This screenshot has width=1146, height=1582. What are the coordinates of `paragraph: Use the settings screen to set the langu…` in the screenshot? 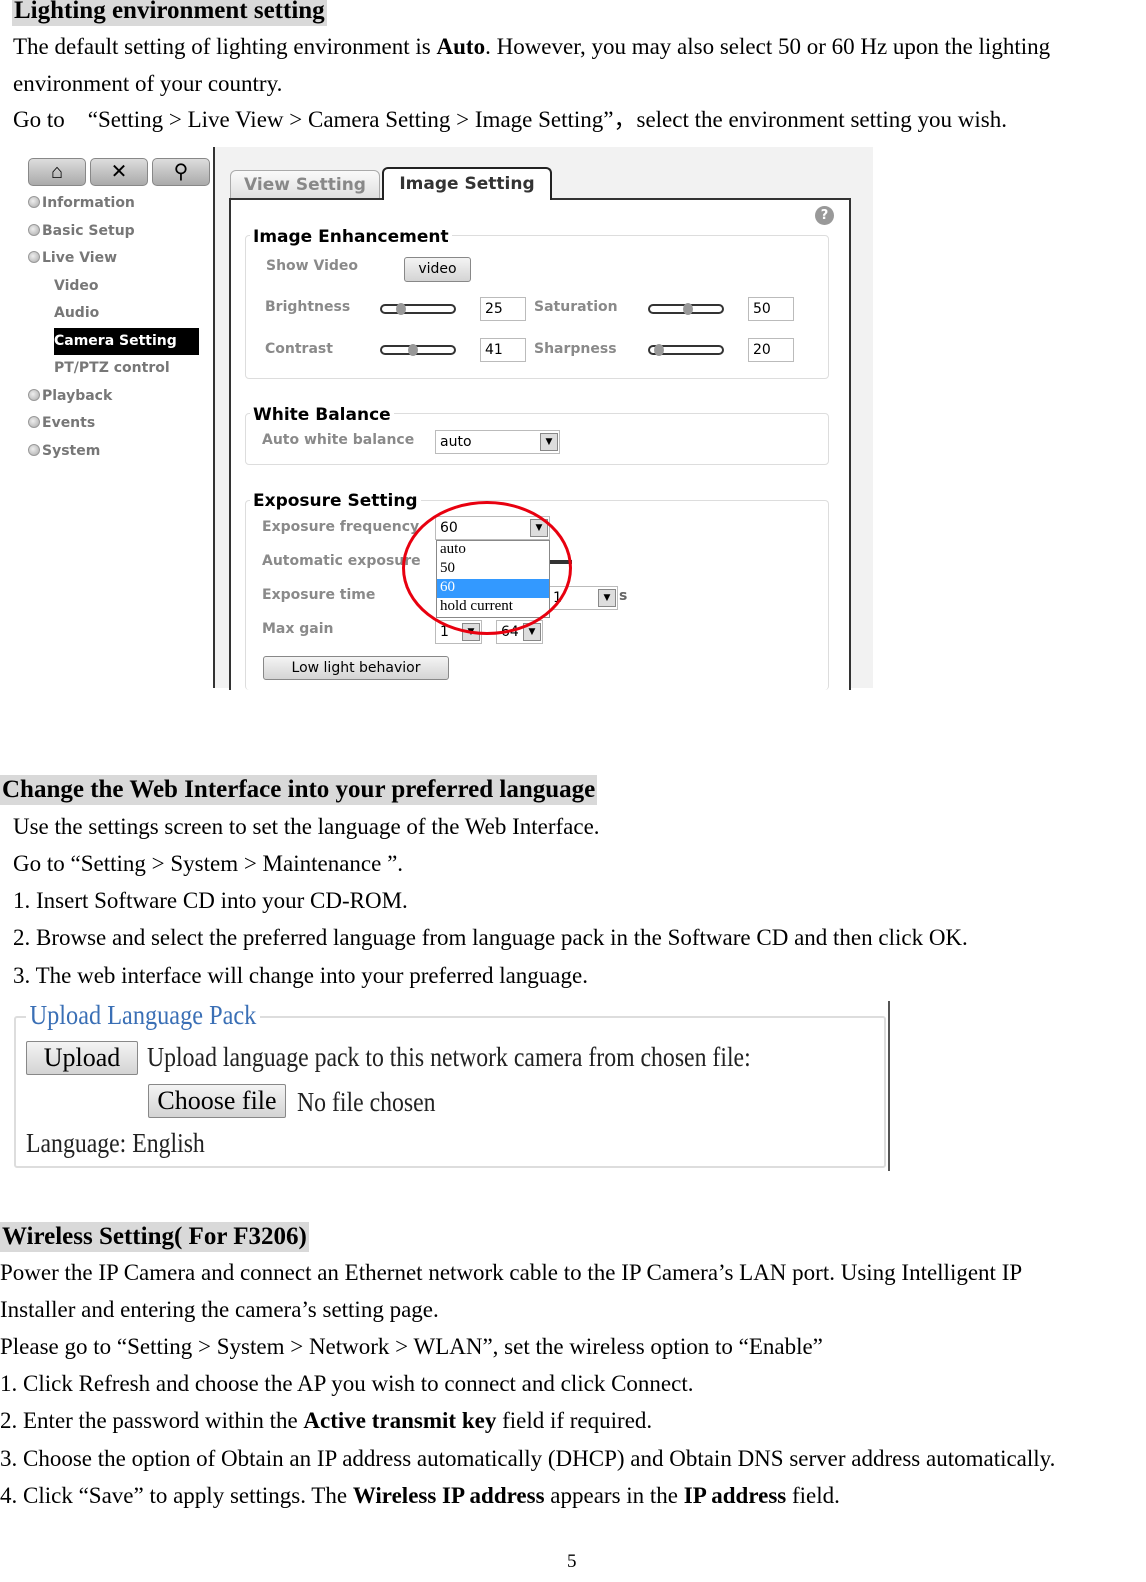 It's located at (306, 826).